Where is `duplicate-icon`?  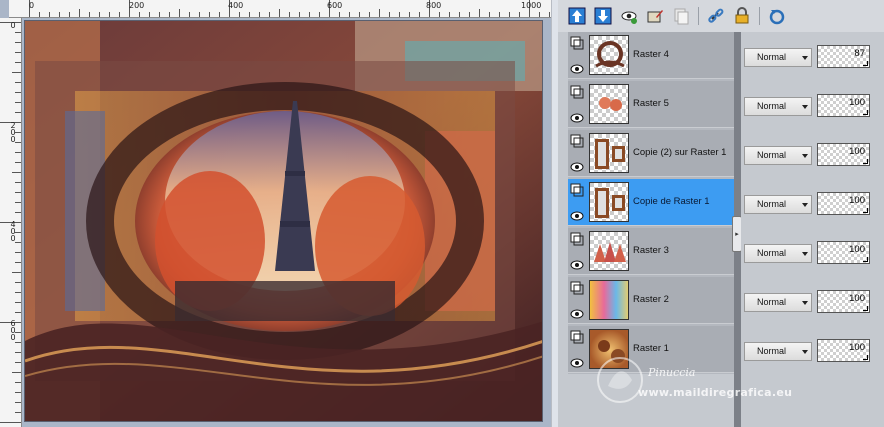
duplicate-icon is located at coordinates (681, 16).